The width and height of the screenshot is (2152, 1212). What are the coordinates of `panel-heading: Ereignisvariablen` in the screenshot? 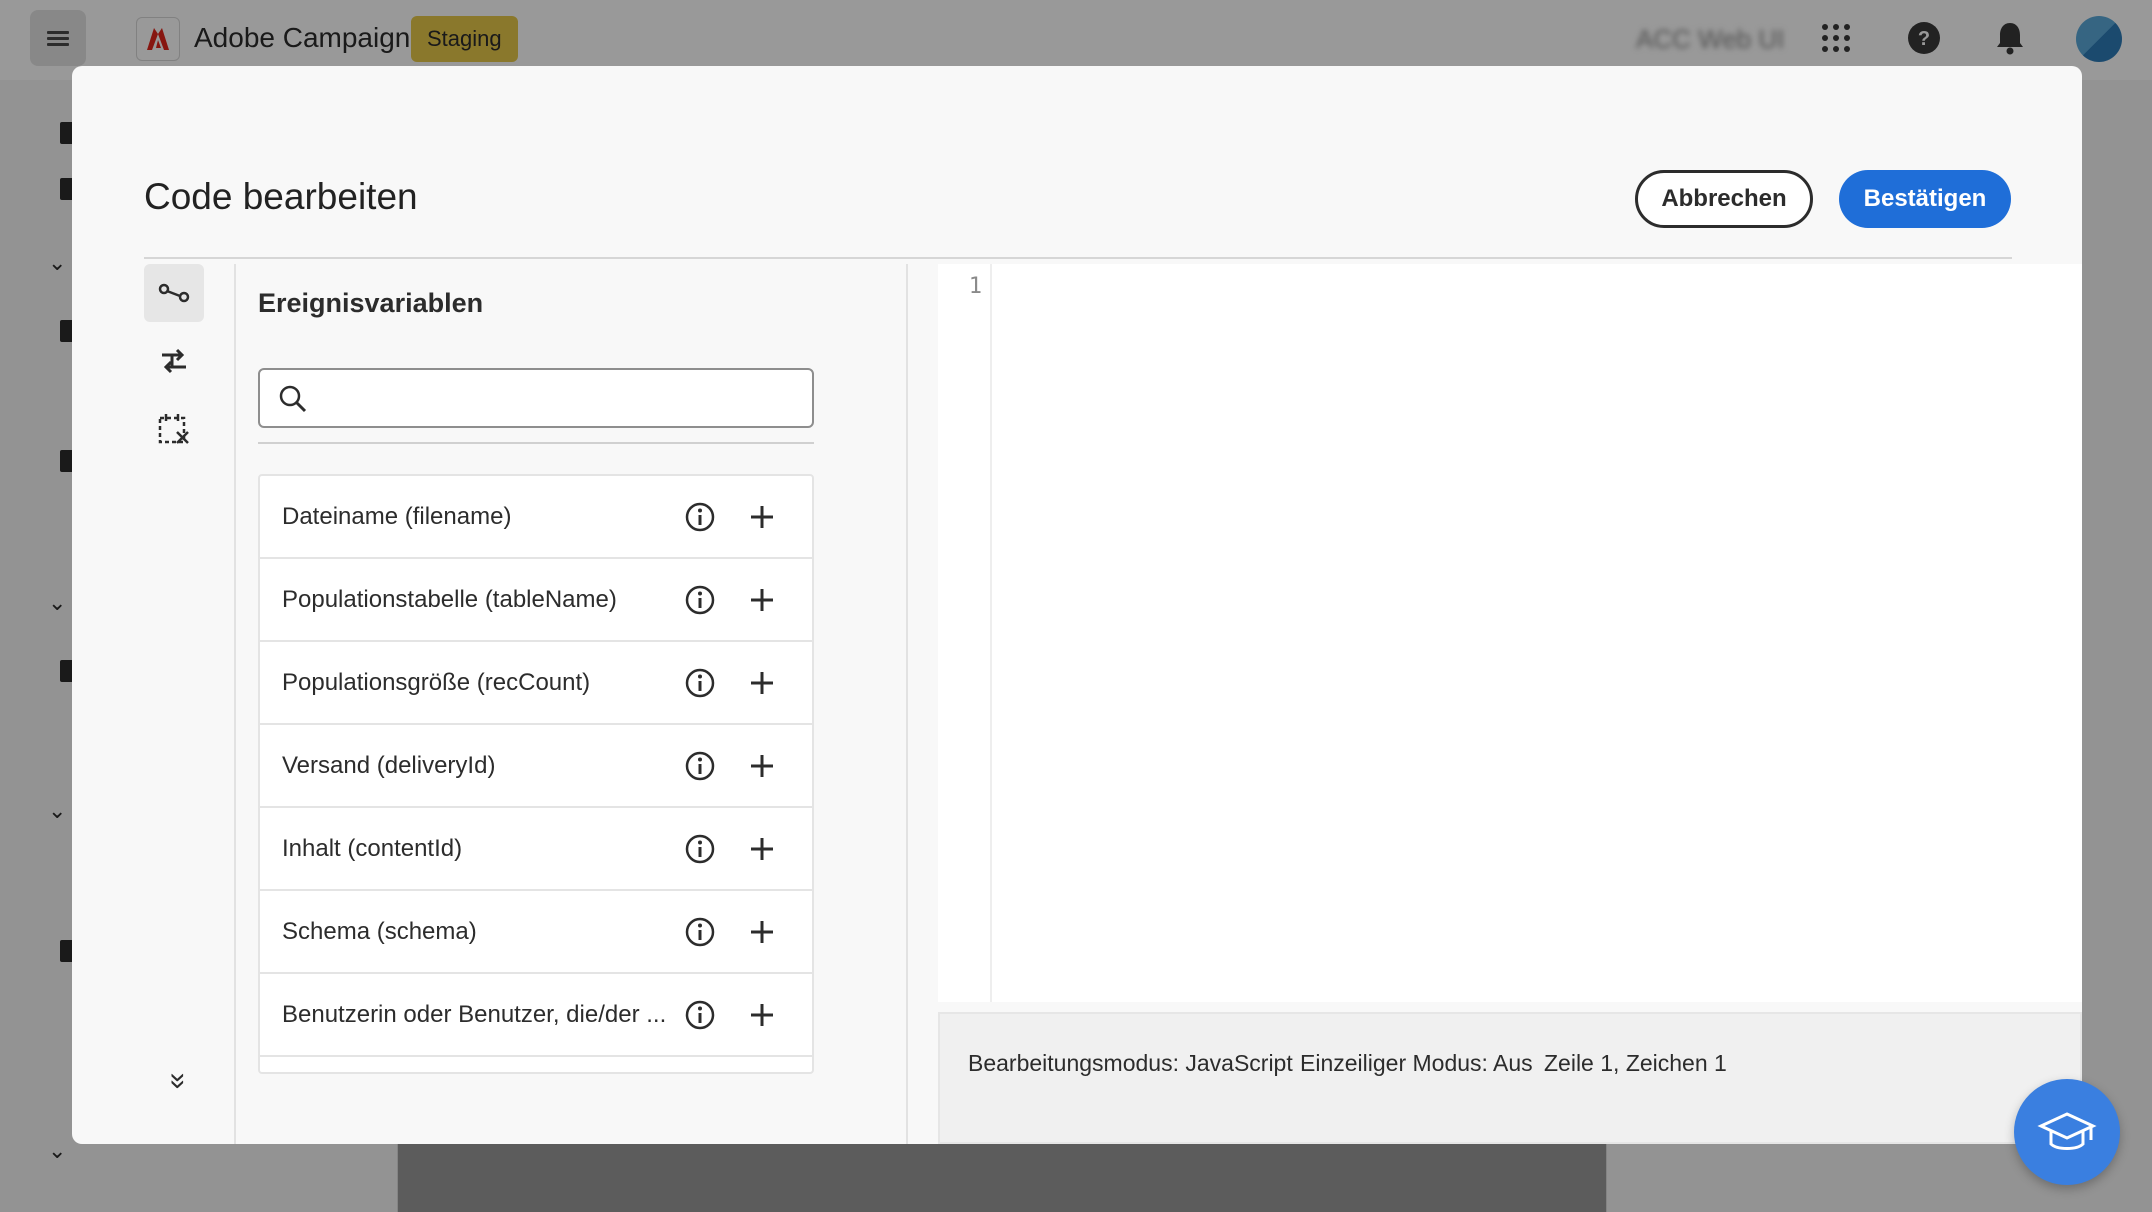 It's located at (371, 303).